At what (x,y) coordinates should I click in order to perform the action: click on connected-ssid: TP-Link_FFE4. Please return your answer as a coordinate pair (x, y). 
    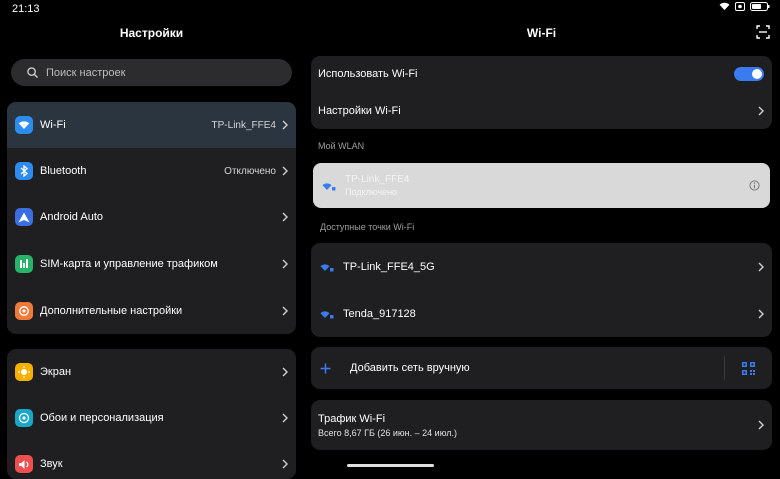
    Looking at the image, I should click on (377, 179).